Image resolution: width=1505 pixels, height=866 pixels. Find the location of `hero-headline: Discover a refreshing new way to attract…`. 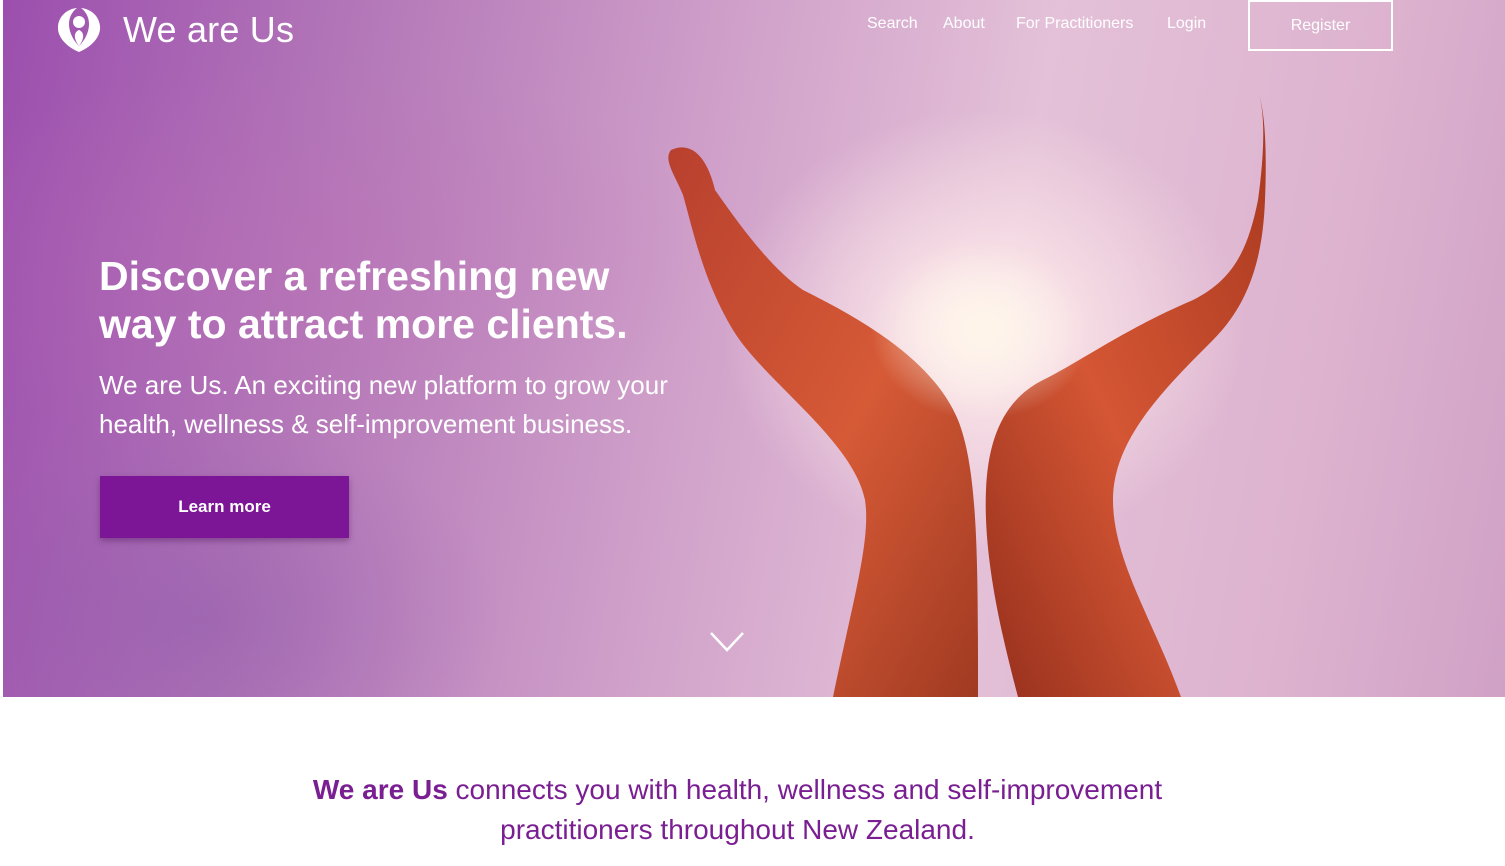

hero-headline: Discover a refreshing new way to attract… is located at coordinates (419, 300).